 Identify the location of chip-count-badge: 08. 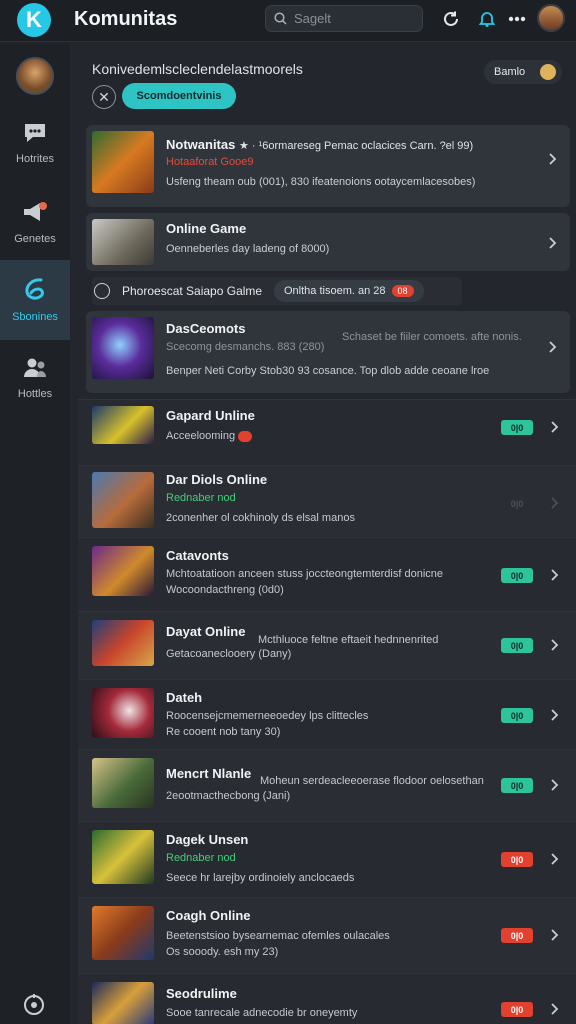
(402, 291).